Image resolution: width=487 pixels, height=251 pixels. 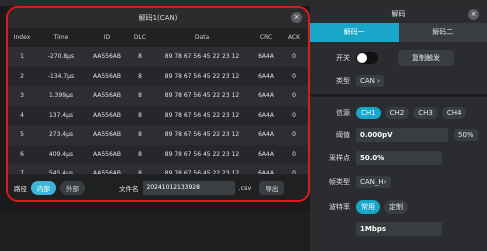 I want to click on settings-title-text: 解码, so click(x=398, y=14).